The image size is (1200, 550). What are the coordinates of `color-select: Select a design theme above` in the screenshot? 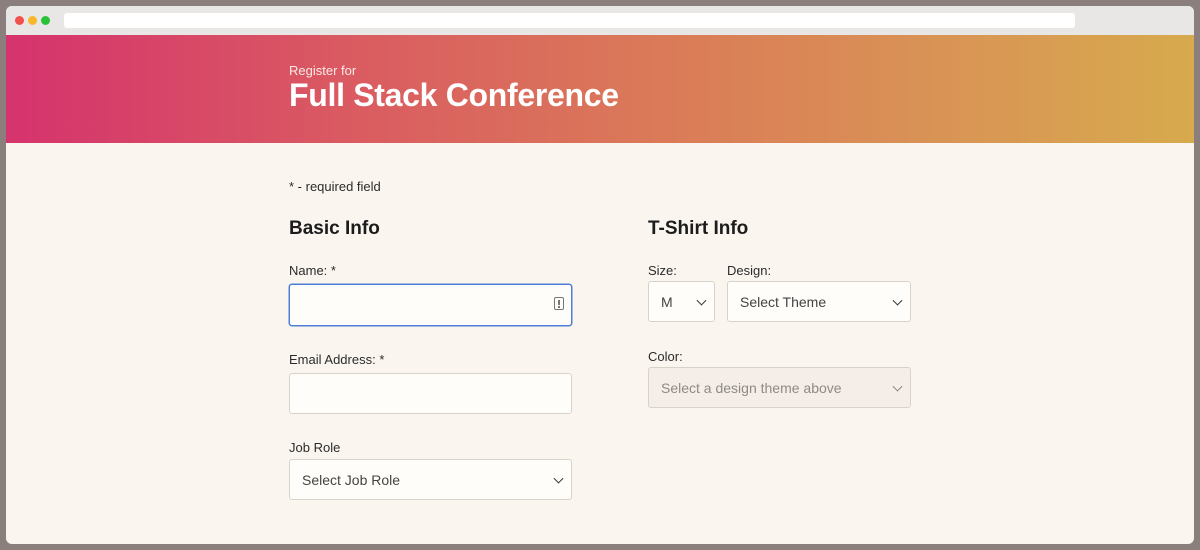 It's located at (779, 387).